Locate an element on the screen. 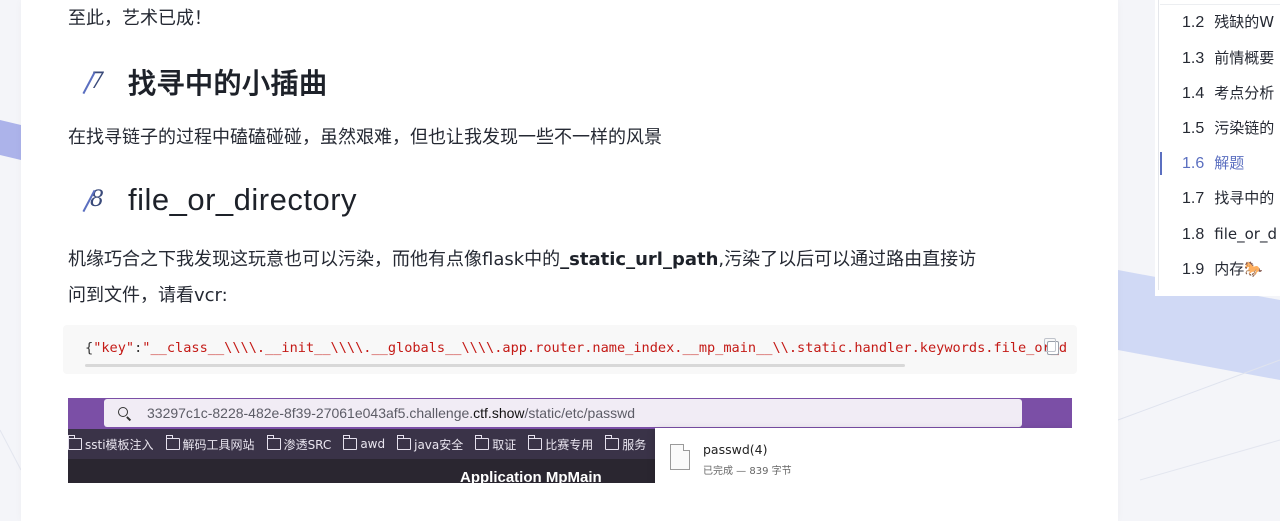 This screenshot has height=521, width=1280. toc-item-label: 考点分析 is located at coordinates (1244, 93).